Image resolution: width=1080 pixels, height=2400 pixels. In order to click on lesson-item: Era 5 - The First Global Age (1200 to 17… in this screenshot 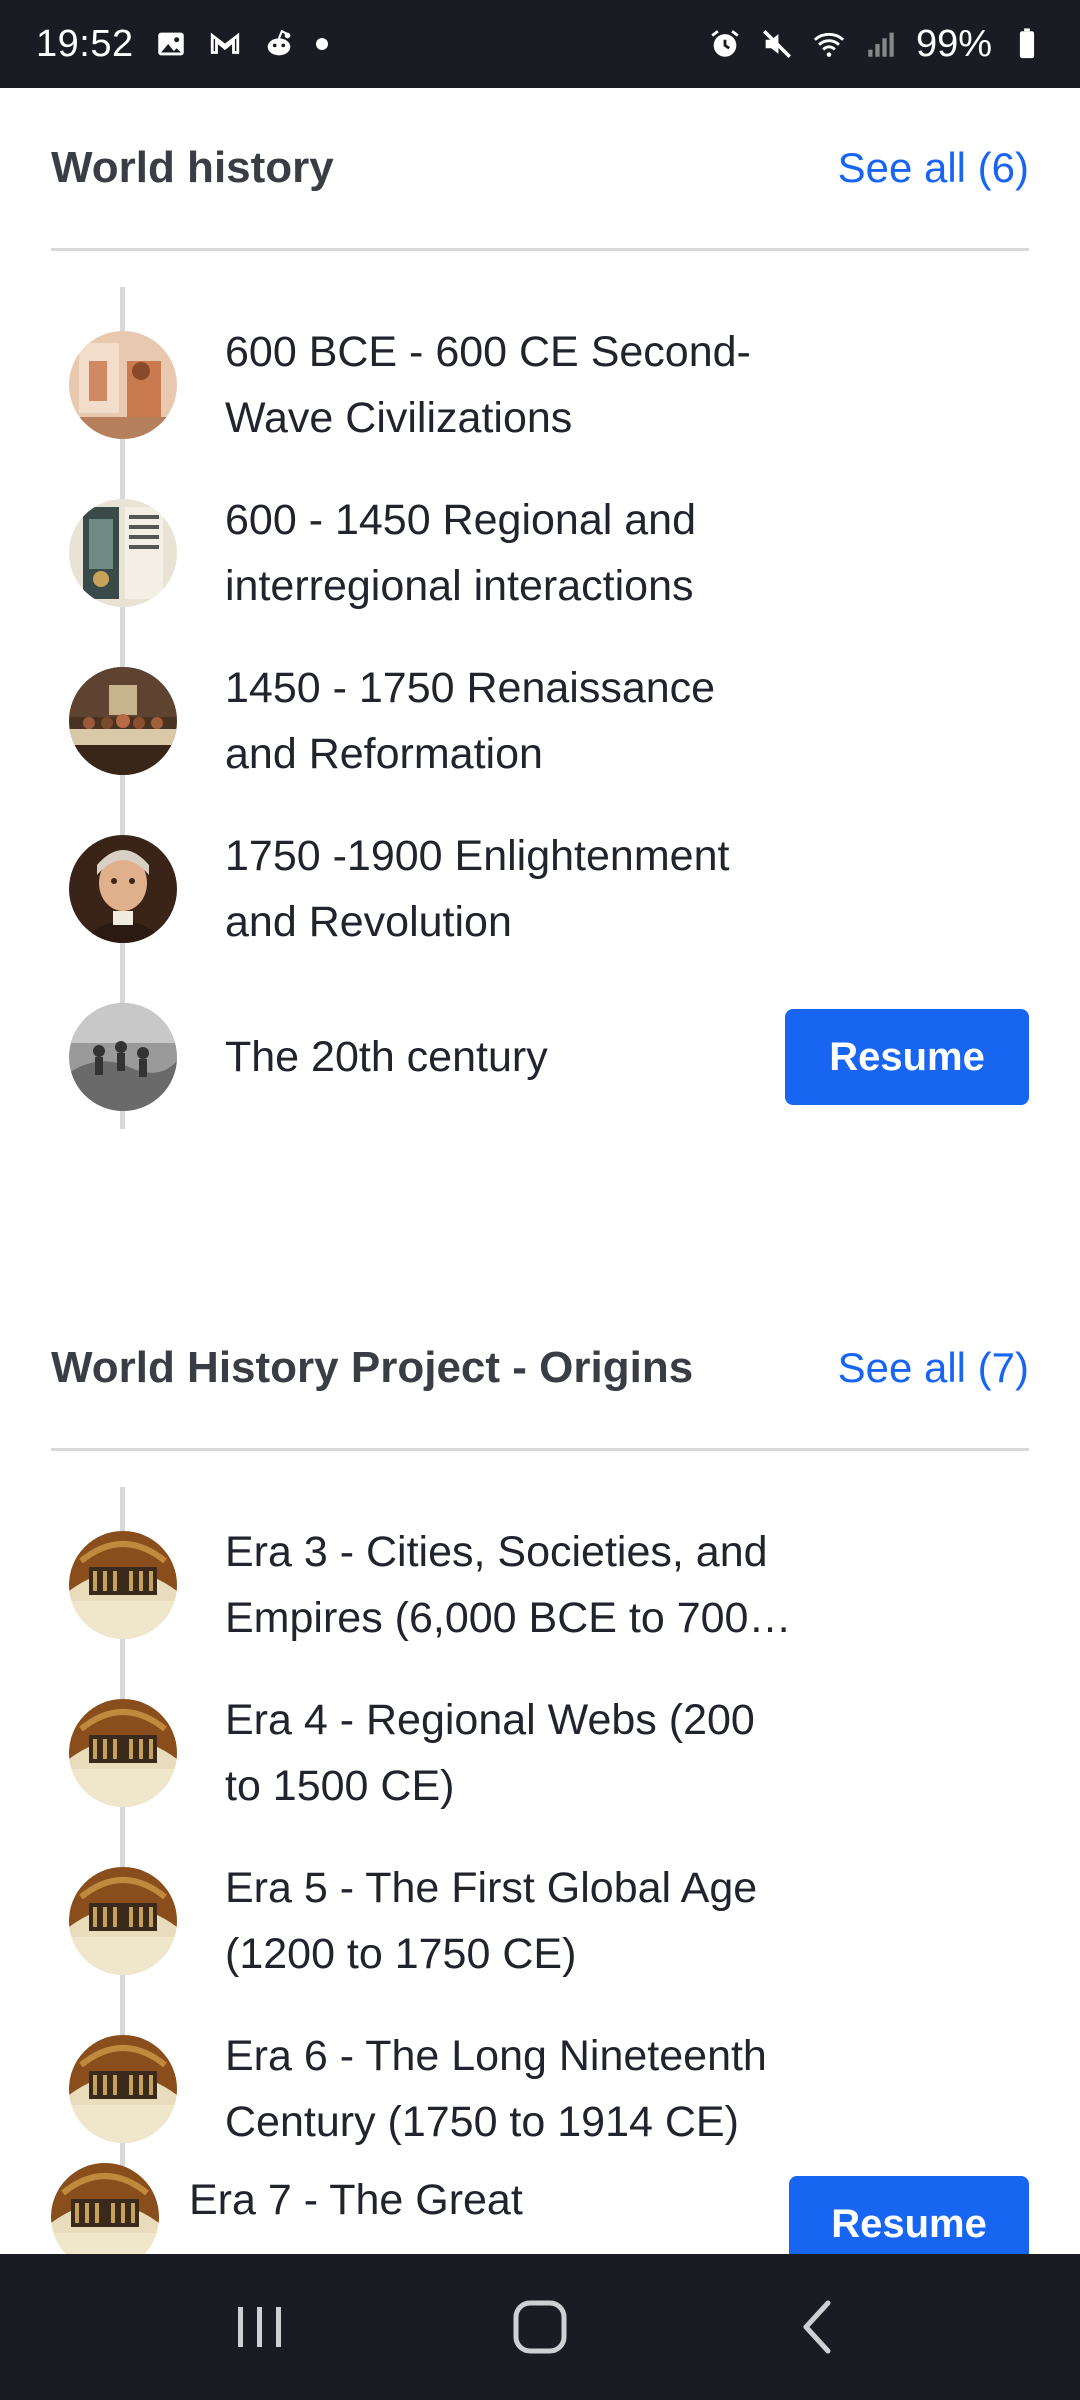, I will do `click(540, 1921)`.